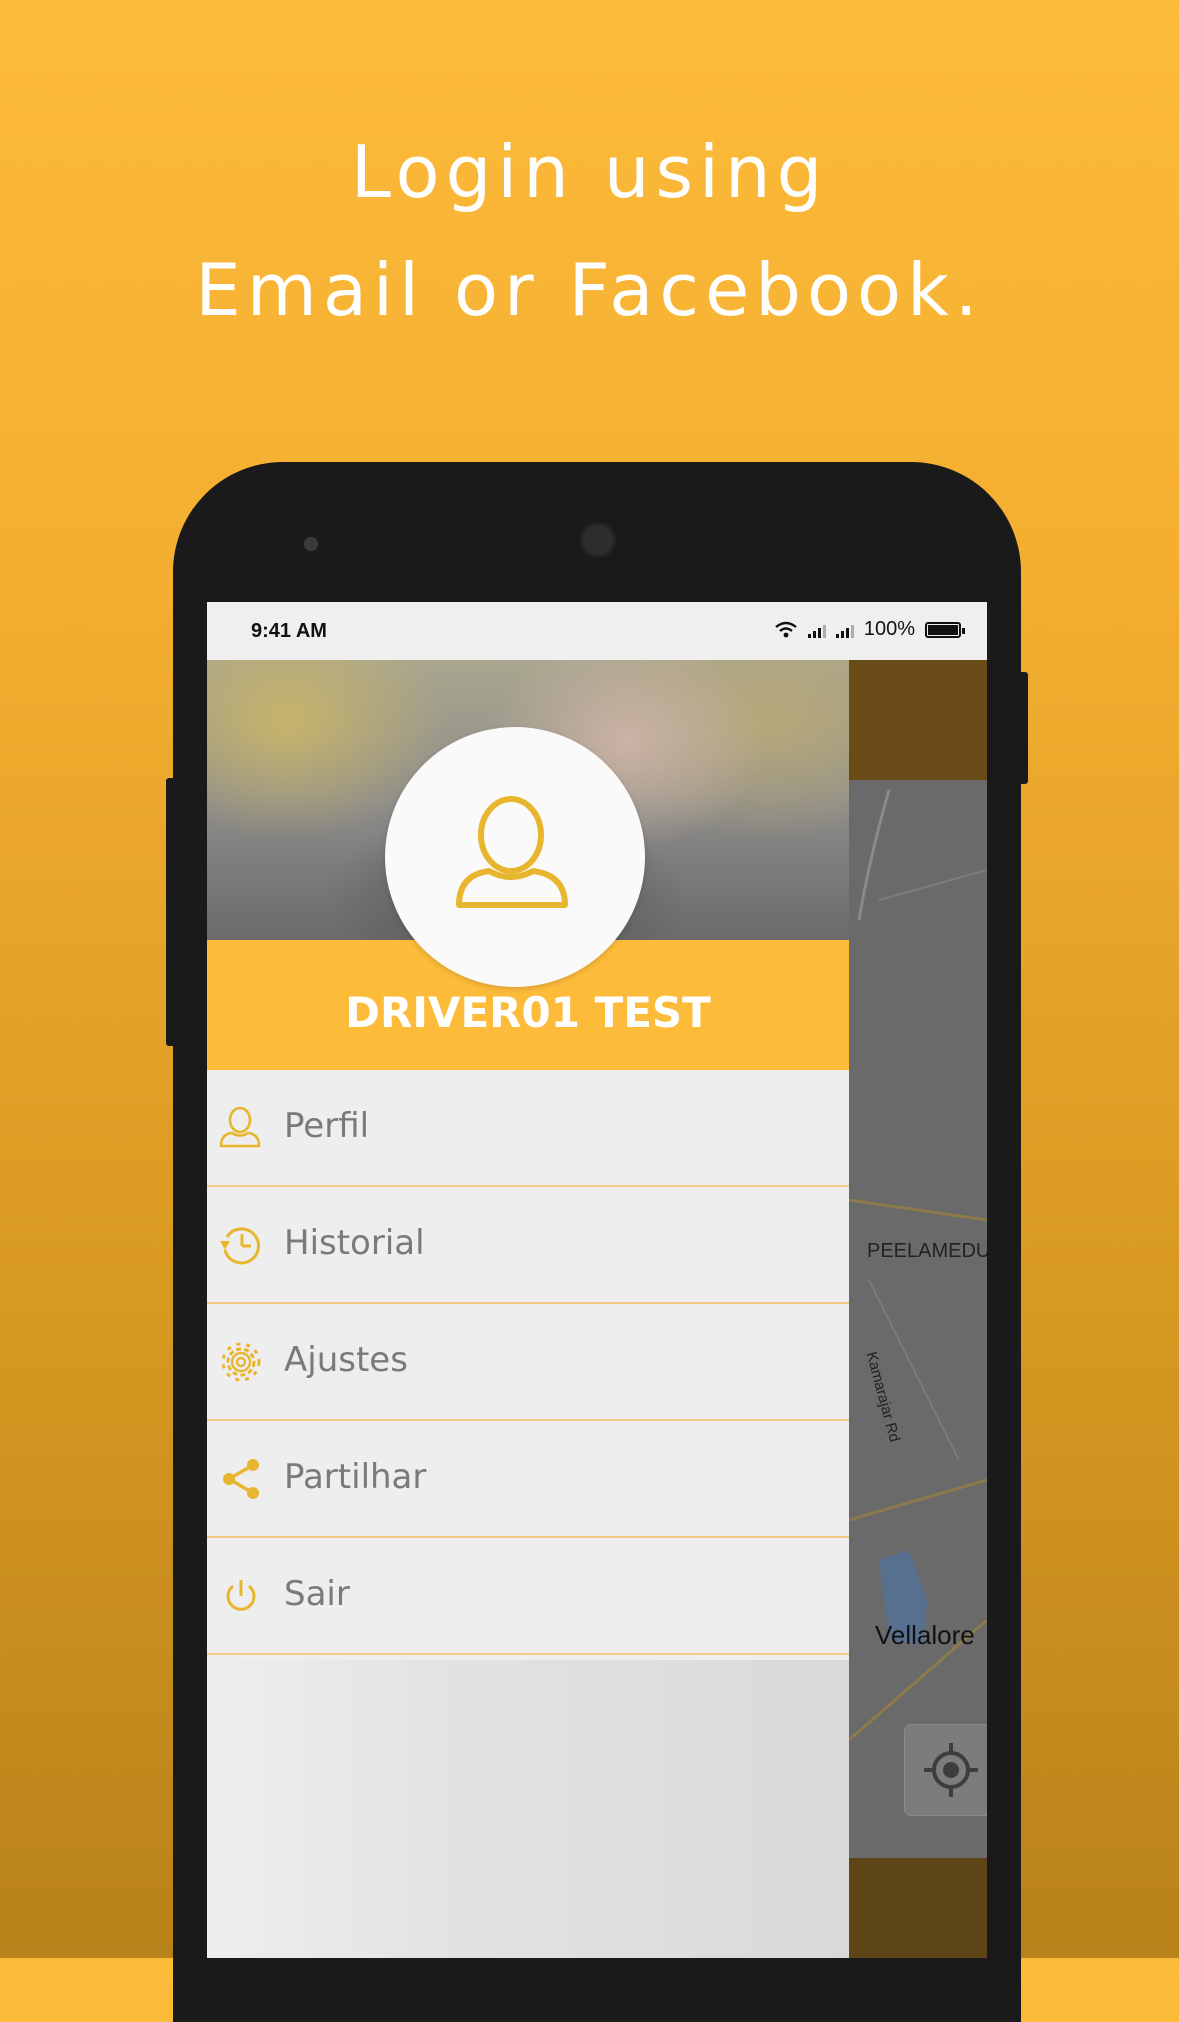  I want to click on menu-item-perfil: Perfil, so click(528, 1128).